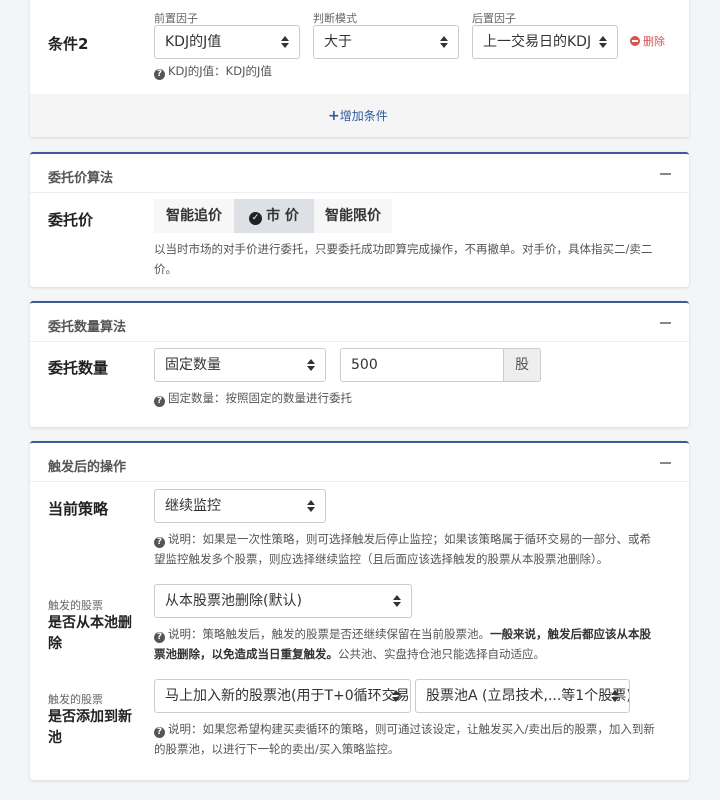 The image size is (720, 800). What do you see at coordinates (363, 116) in the screenshot?
I see `add-condition-label: 增加条件` at bounding box center [363, 116].